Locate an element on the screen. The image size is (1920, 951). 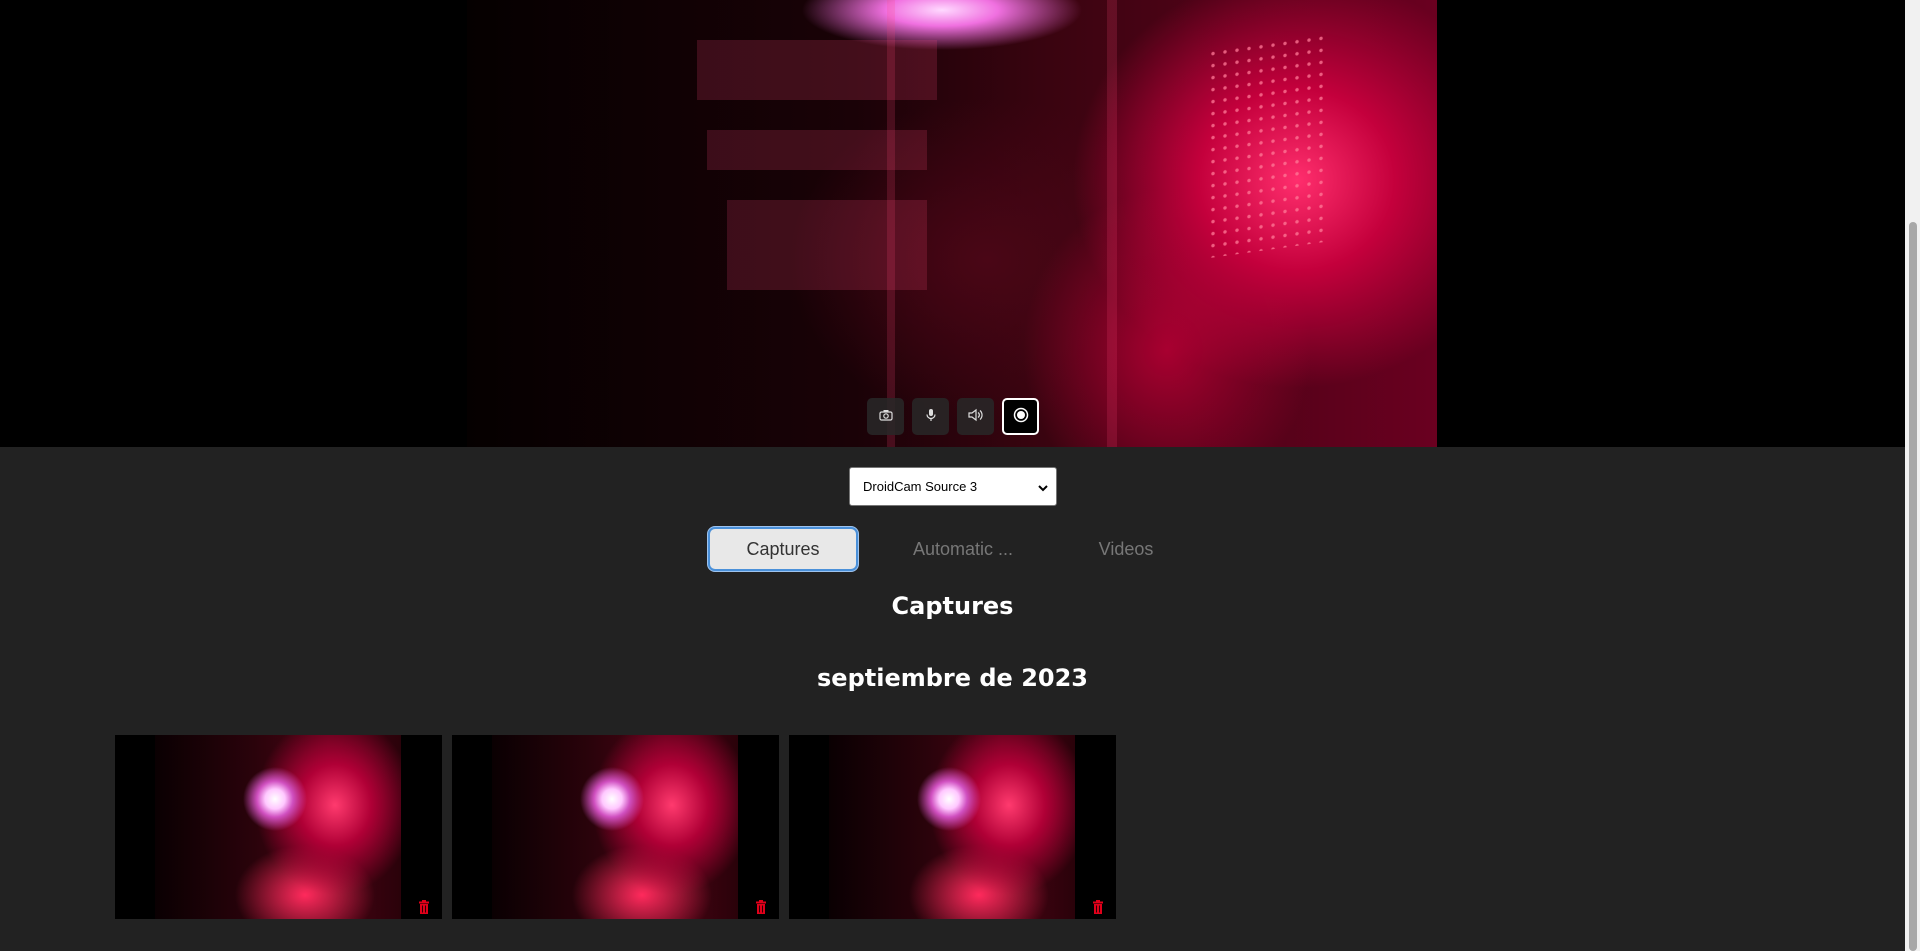
capture-list is located at coordinates (615, 827).